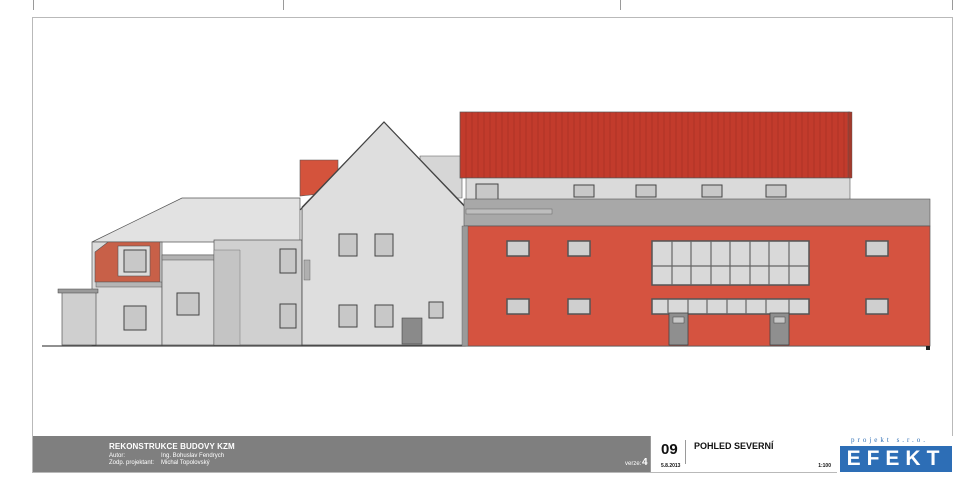 This screenshot has height=480, width=960. I want to click on author-label: Autor:, so click(117, 456).